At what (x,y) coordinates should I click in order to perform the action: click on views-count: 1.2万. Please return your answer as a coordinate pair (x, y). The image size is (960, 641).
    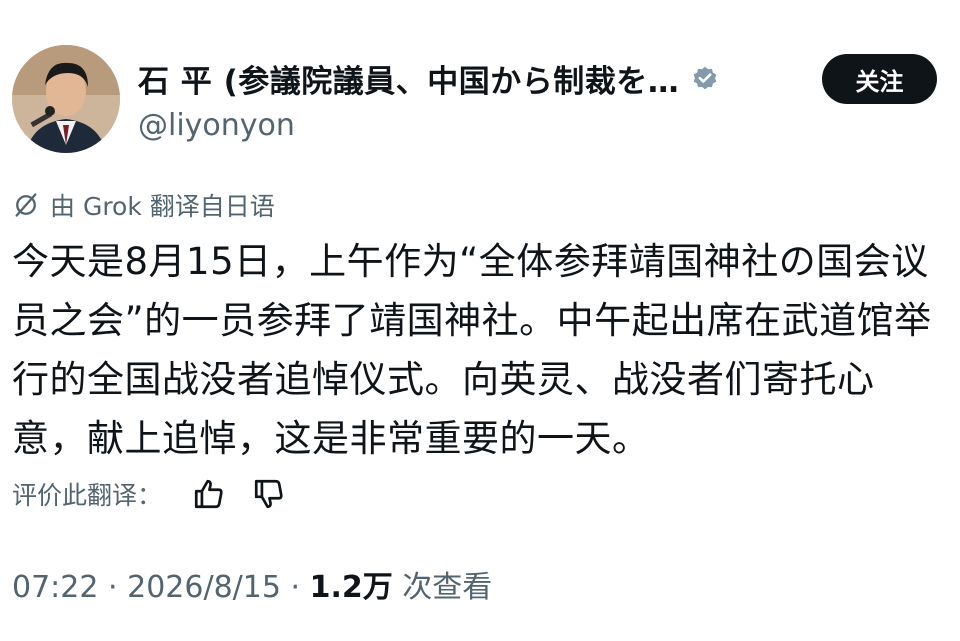
    Looking at the image, I should click on (351, 587).